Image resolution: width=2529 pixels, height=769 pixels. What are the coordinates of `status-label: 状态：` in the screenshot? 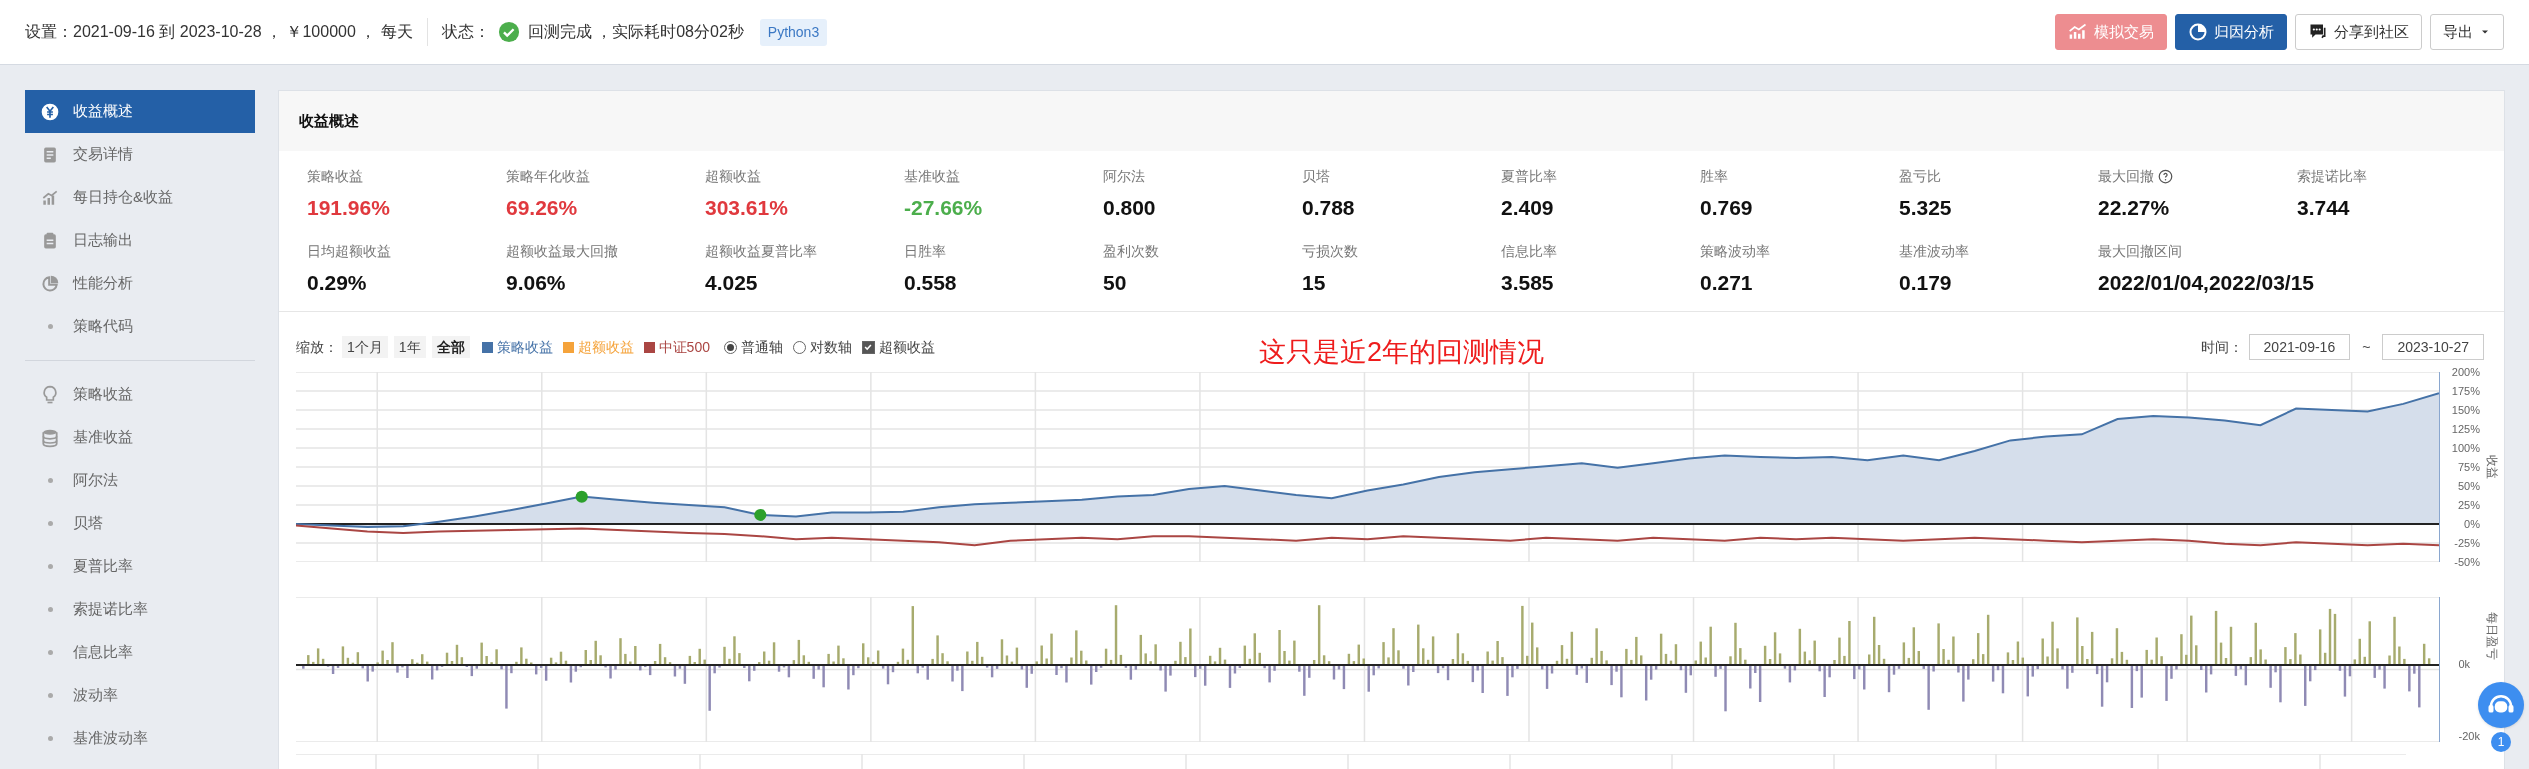 It's located at (465, 32).